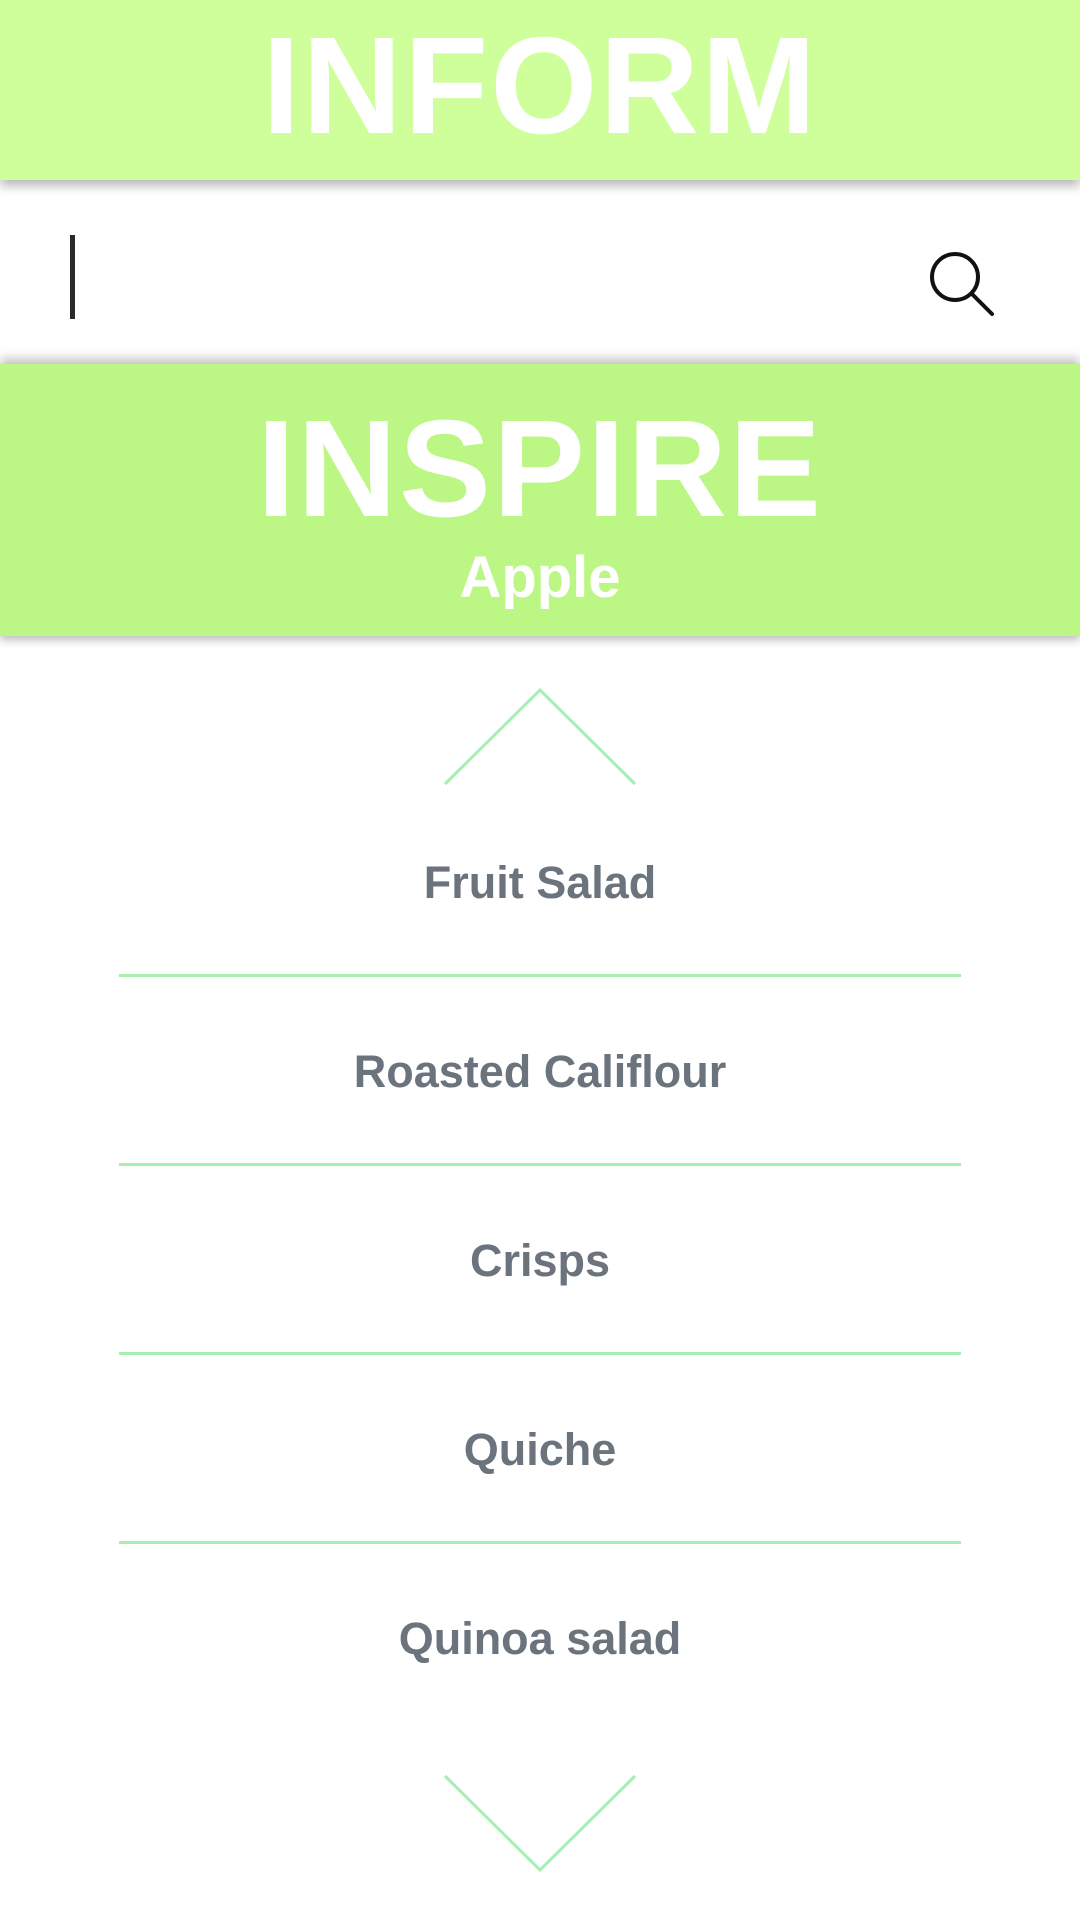 The image size is (1080, 1920). Describe the element at coordinates (470, 272) in the screenshot. I see `search-input` at that location.